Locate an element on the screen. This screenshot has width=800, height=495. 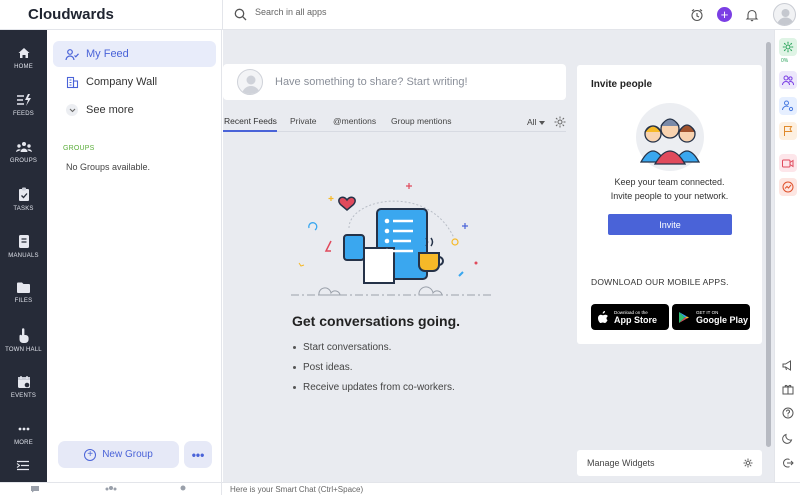
invite-card-title: Invite people is located at coordinates (622, 84).